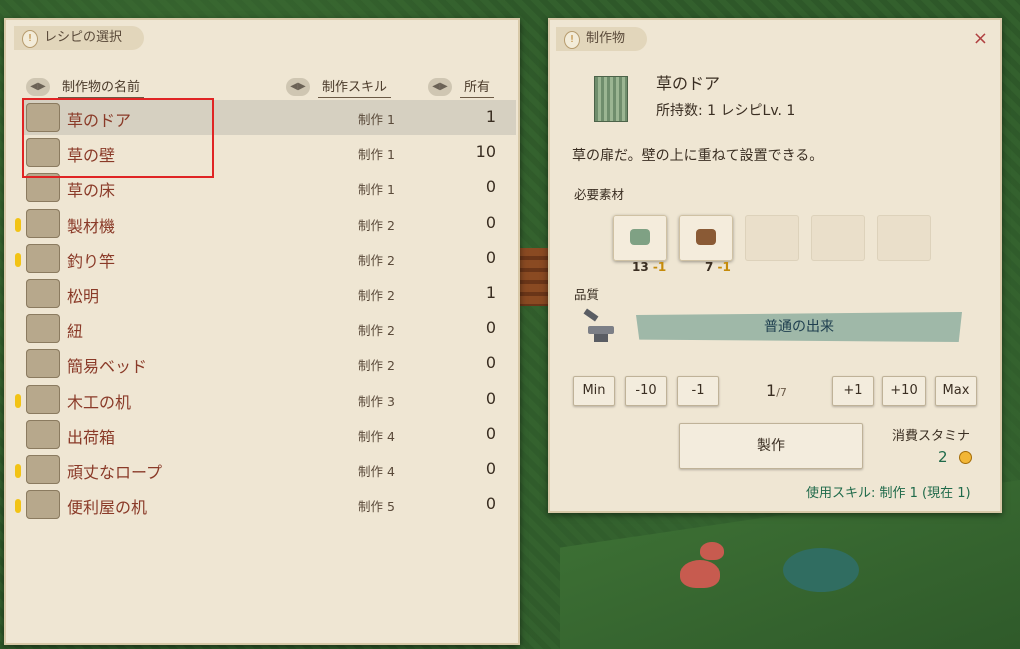  Describe the element at coordinates (594, 391) in the screenshot. I see `min-button: Min` at that location.